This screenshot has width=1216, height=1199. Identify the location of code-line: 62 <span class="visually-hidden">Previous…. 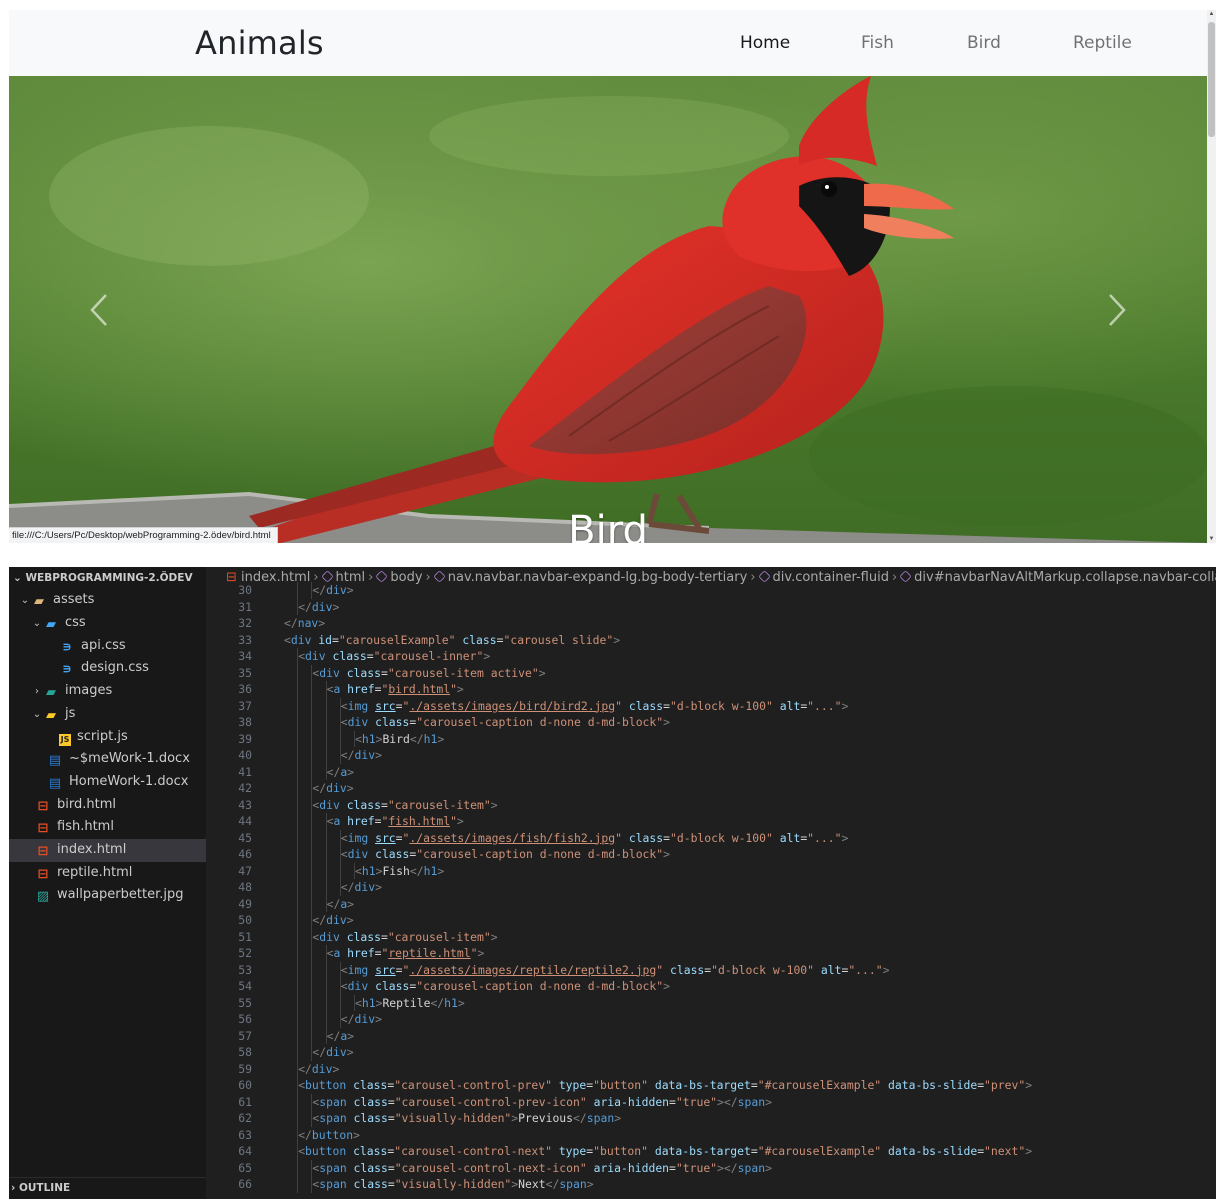
(711, 1118).